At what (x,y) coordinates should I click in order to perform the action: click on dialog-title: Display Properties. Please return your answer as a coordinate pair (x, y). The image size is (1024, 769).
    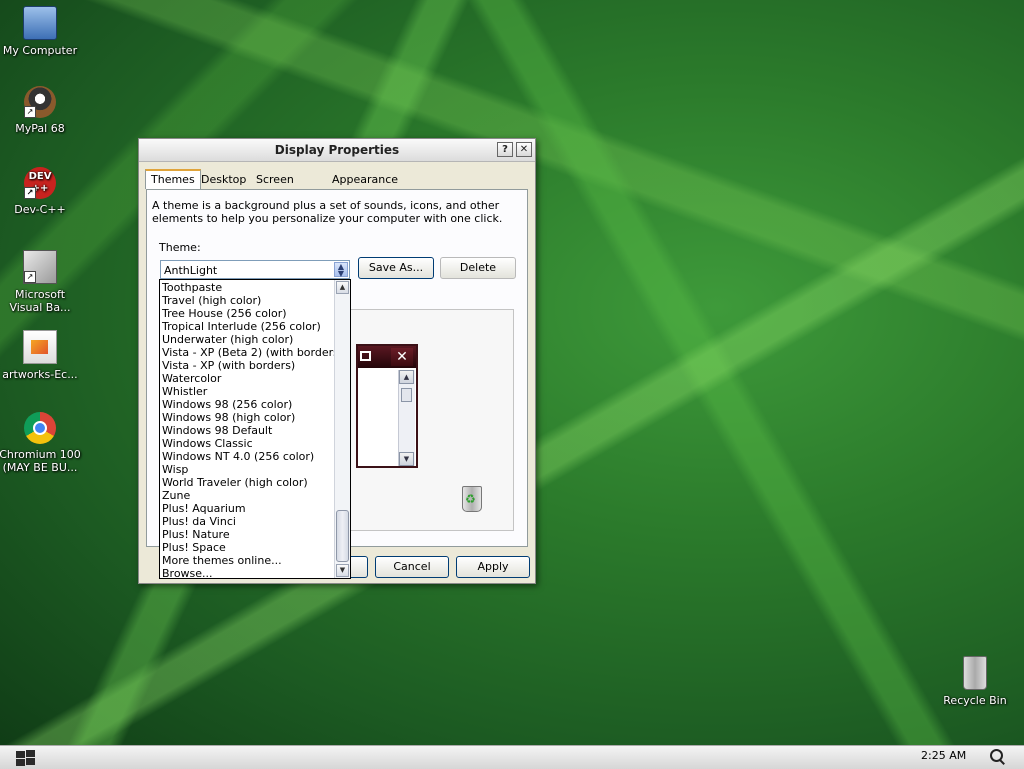
    Looking at the image, I should click on (337, 150).